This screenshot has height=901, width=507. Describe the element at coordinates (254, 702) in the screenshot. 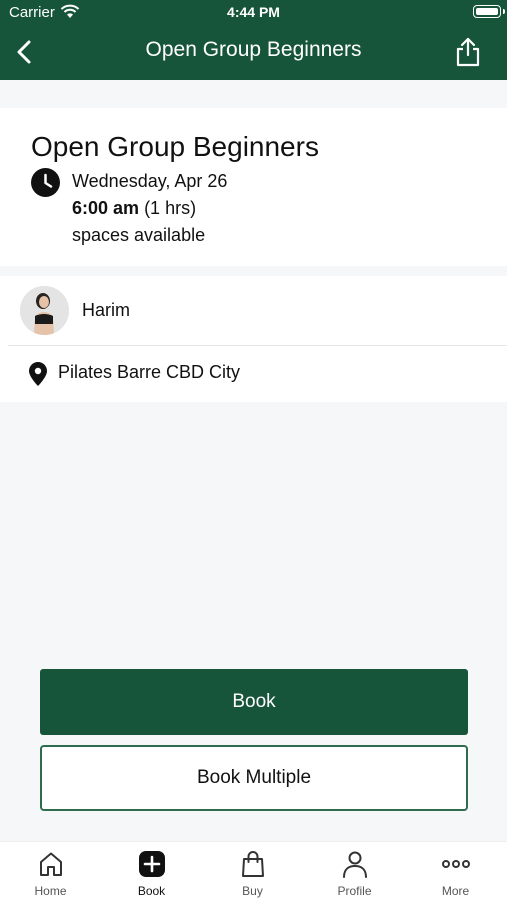

I see `book-button: Book` at that location.